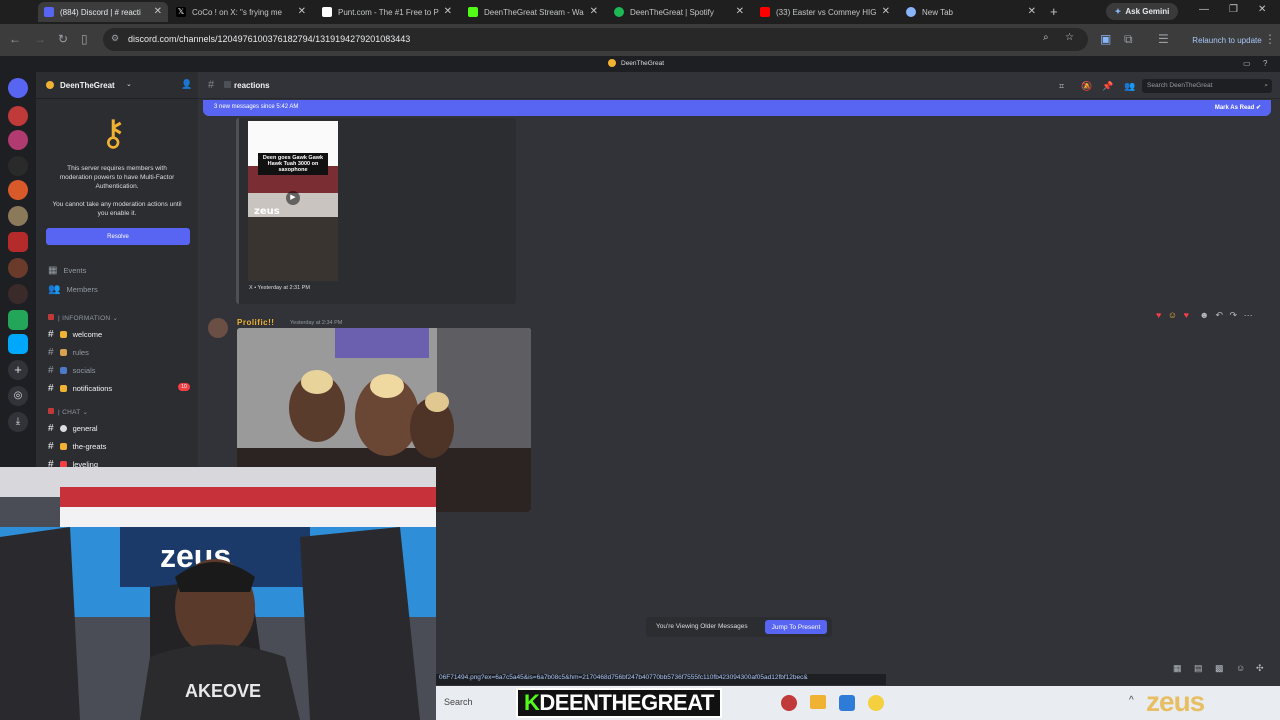 Image resolution: width=1280 pixels, height=720 pixels. Describe the element at coordinates (40, 39) in the screenshot. I see `forward-icon: →` at that location.